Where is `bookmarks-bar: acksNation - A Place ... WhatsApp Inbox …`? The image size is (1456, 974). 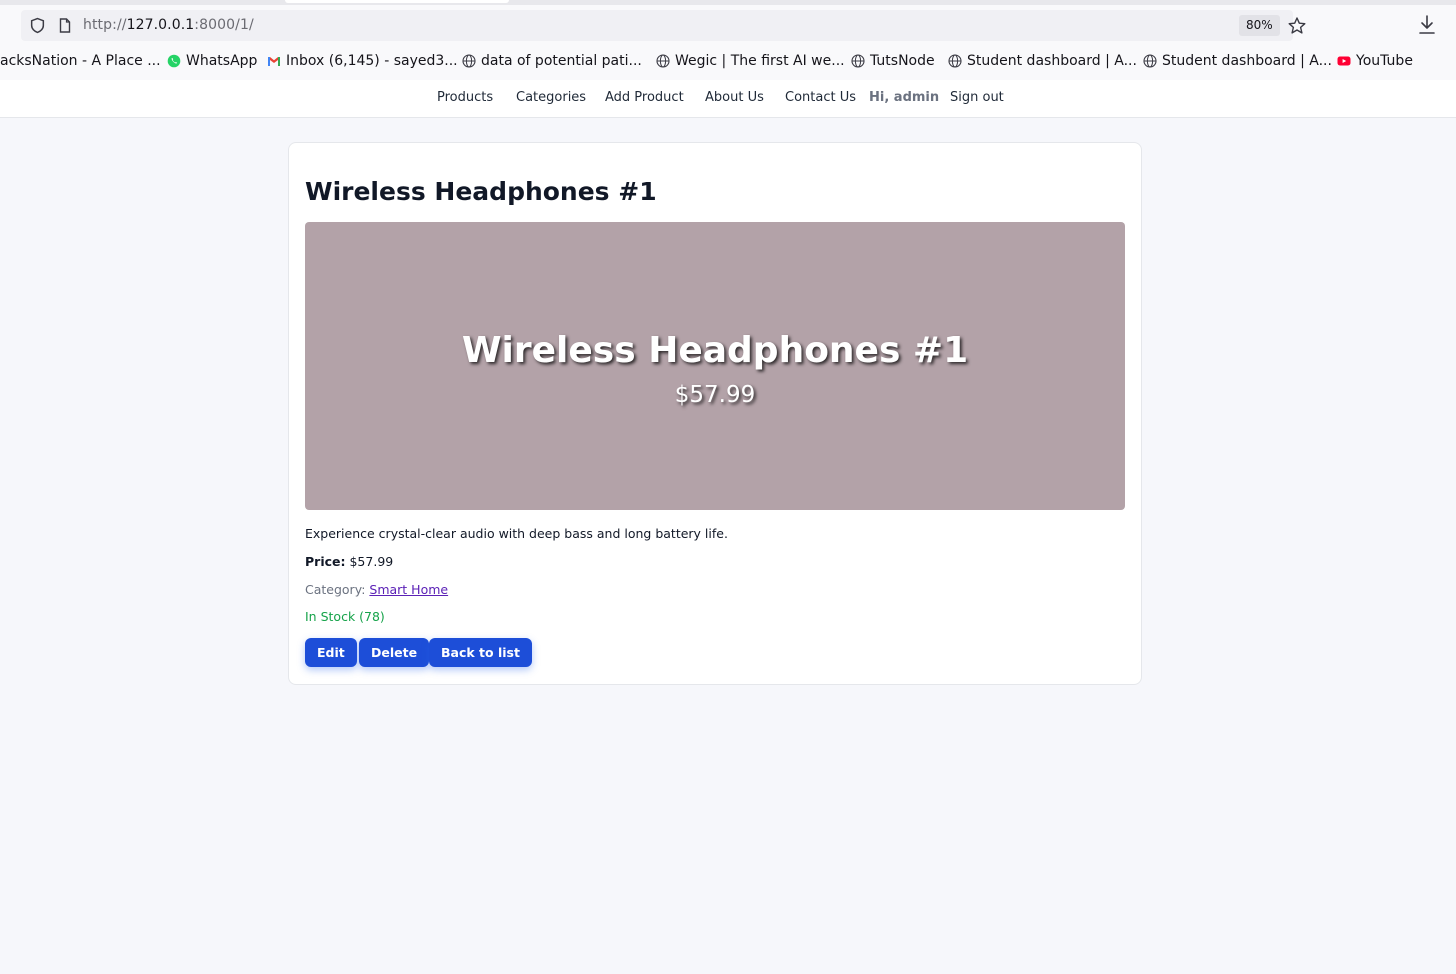 bookmarks-bar: acksNation - A Place ... WhatsApp Inbox … is located at coordinates (728, 61).